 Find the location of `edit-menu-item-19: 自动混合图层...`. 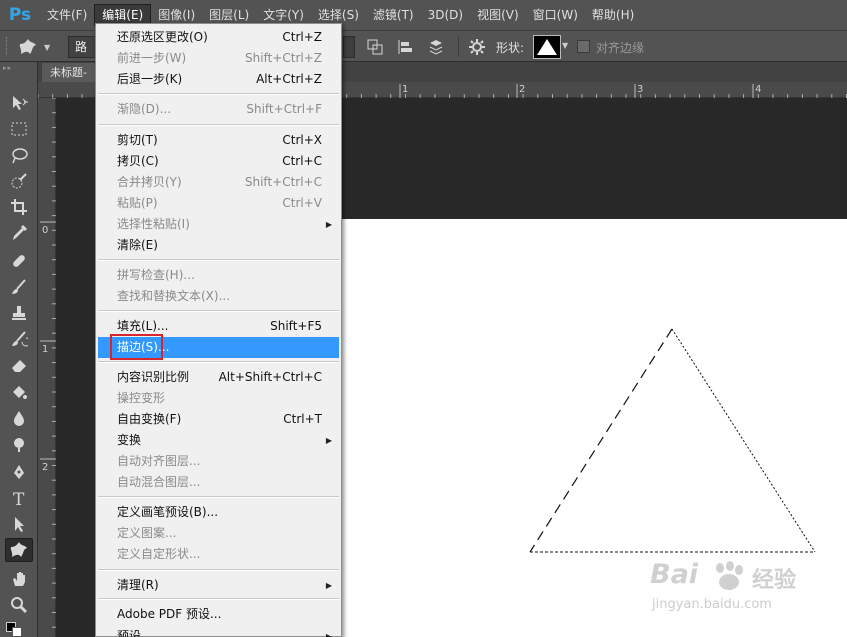

edit-menu-item-19: 自动混合图层... is located at coordinates (218, 482).